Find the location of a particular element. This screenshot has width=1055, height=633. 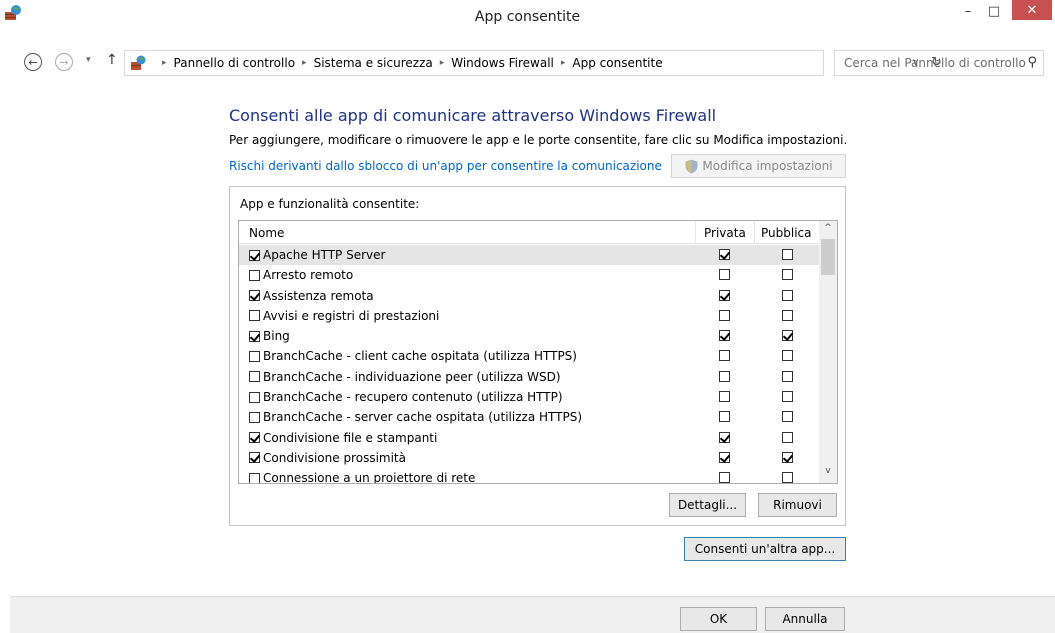

table-row: Connessione a un proiettore di rete is located at coordinates (529, 475).